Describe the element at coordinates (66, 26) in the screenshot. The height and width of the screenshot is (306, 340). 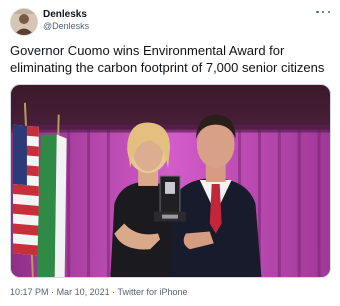
I see `user-handle: @Denlesks` at that location.